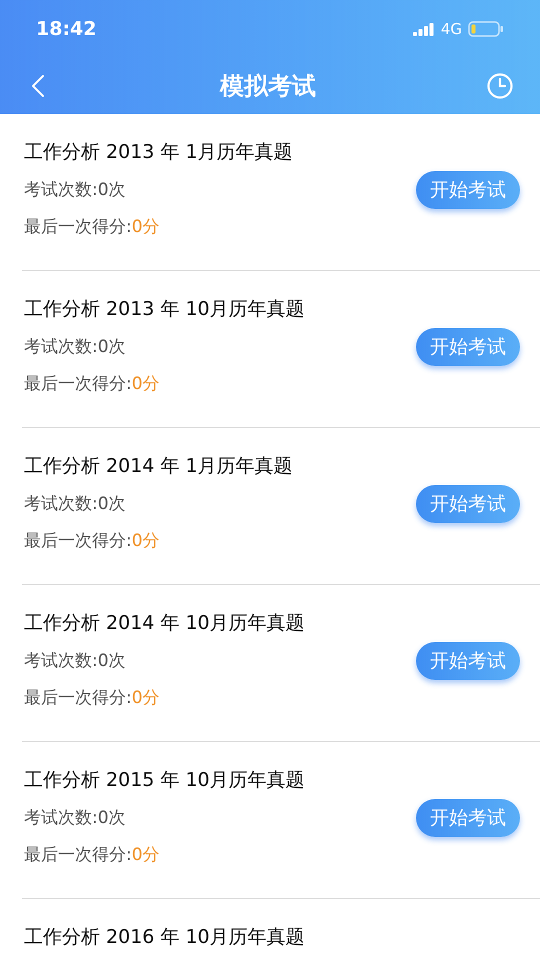 The width and height of the screenshot is (540, 960). I want to click on signal-icon, so click(423, 29).